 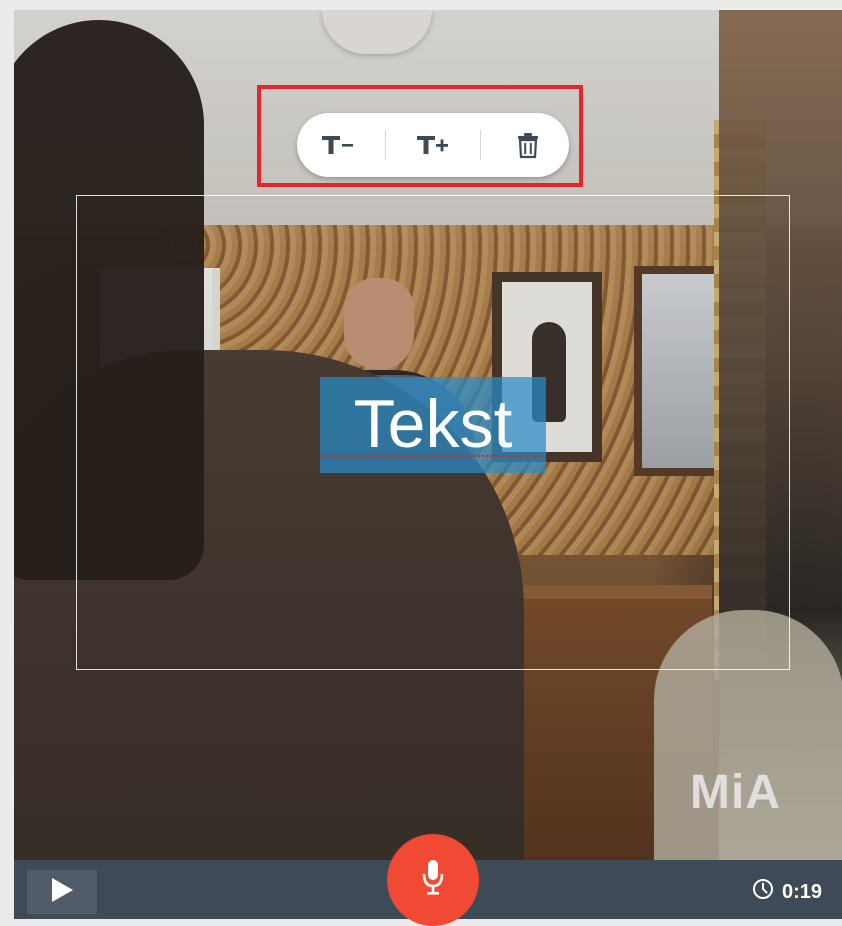 I want to click on time-value: 0:19, so click(x=802, y=891).